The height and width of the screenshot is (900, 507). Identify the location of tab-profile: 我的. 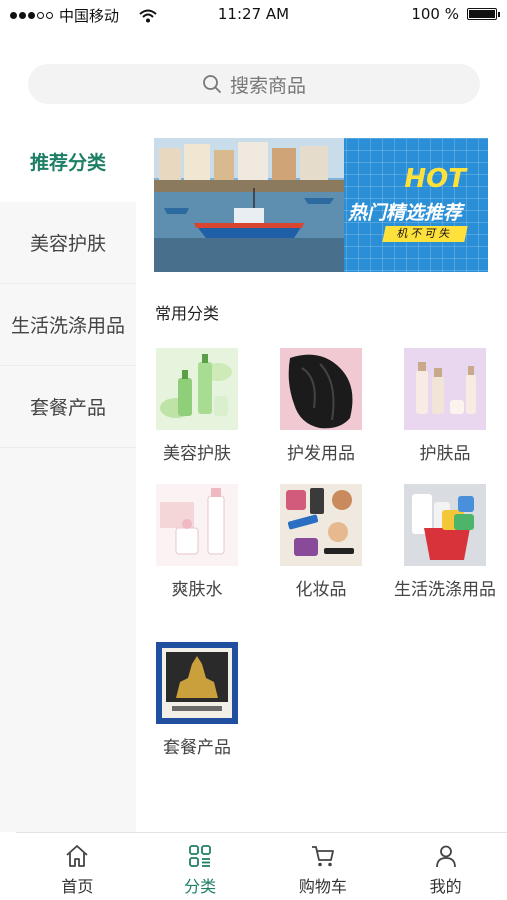
(445, 866).